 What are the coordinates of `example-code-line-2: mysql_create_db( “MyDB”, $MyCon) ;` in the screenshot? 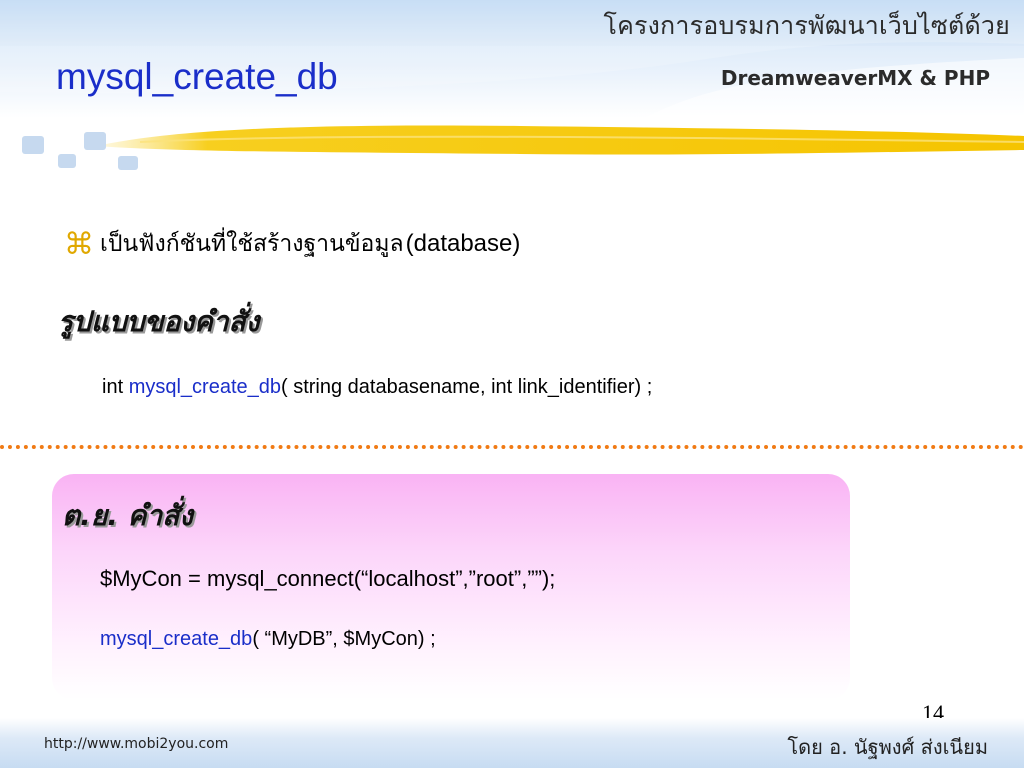 It's located at (268, 639).